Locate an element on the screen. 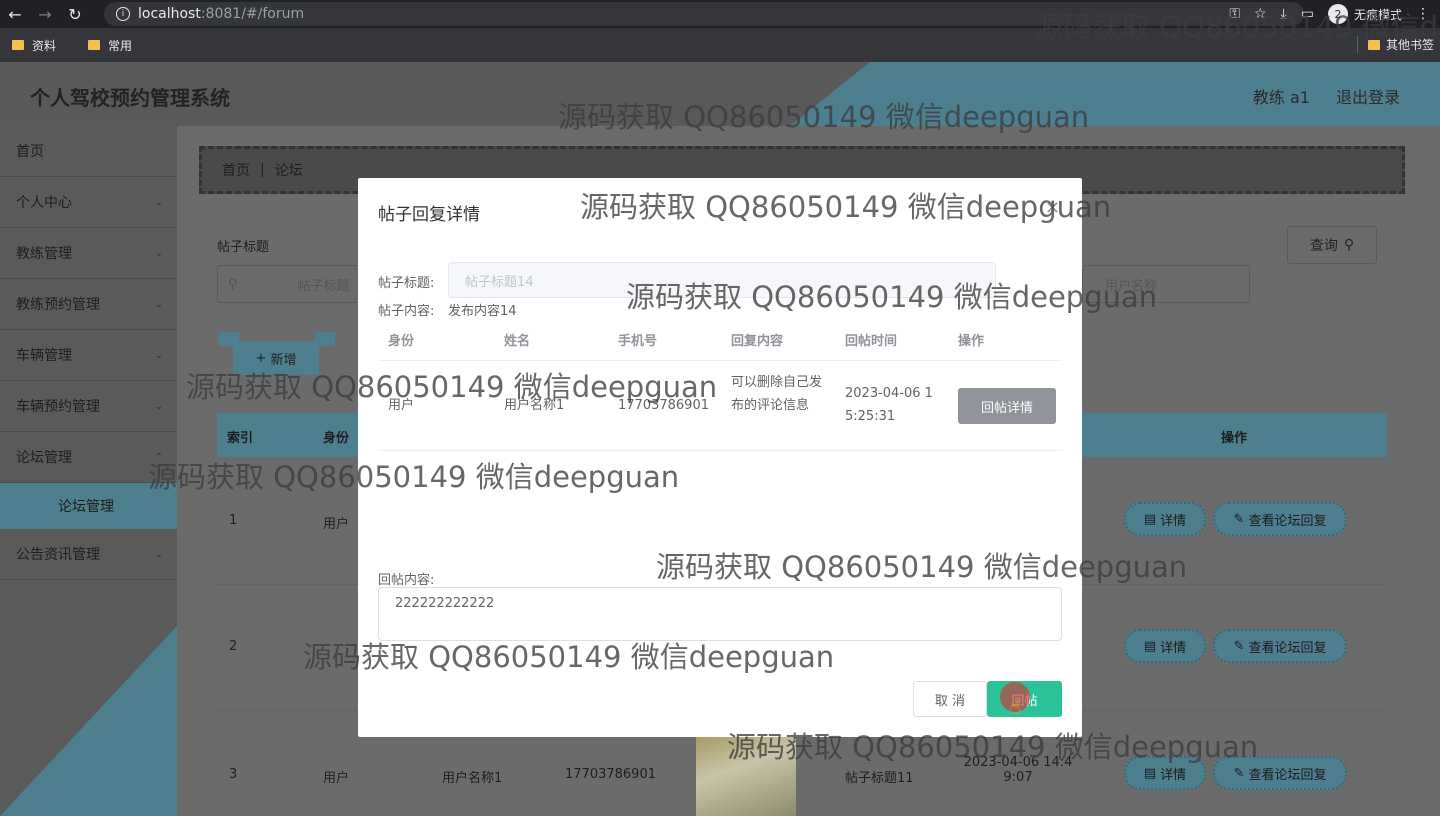 This screenshot has width=1440, height=816. sidebar-item-personal: 个人中心 ⌄ is located at coordinates (88, 202).